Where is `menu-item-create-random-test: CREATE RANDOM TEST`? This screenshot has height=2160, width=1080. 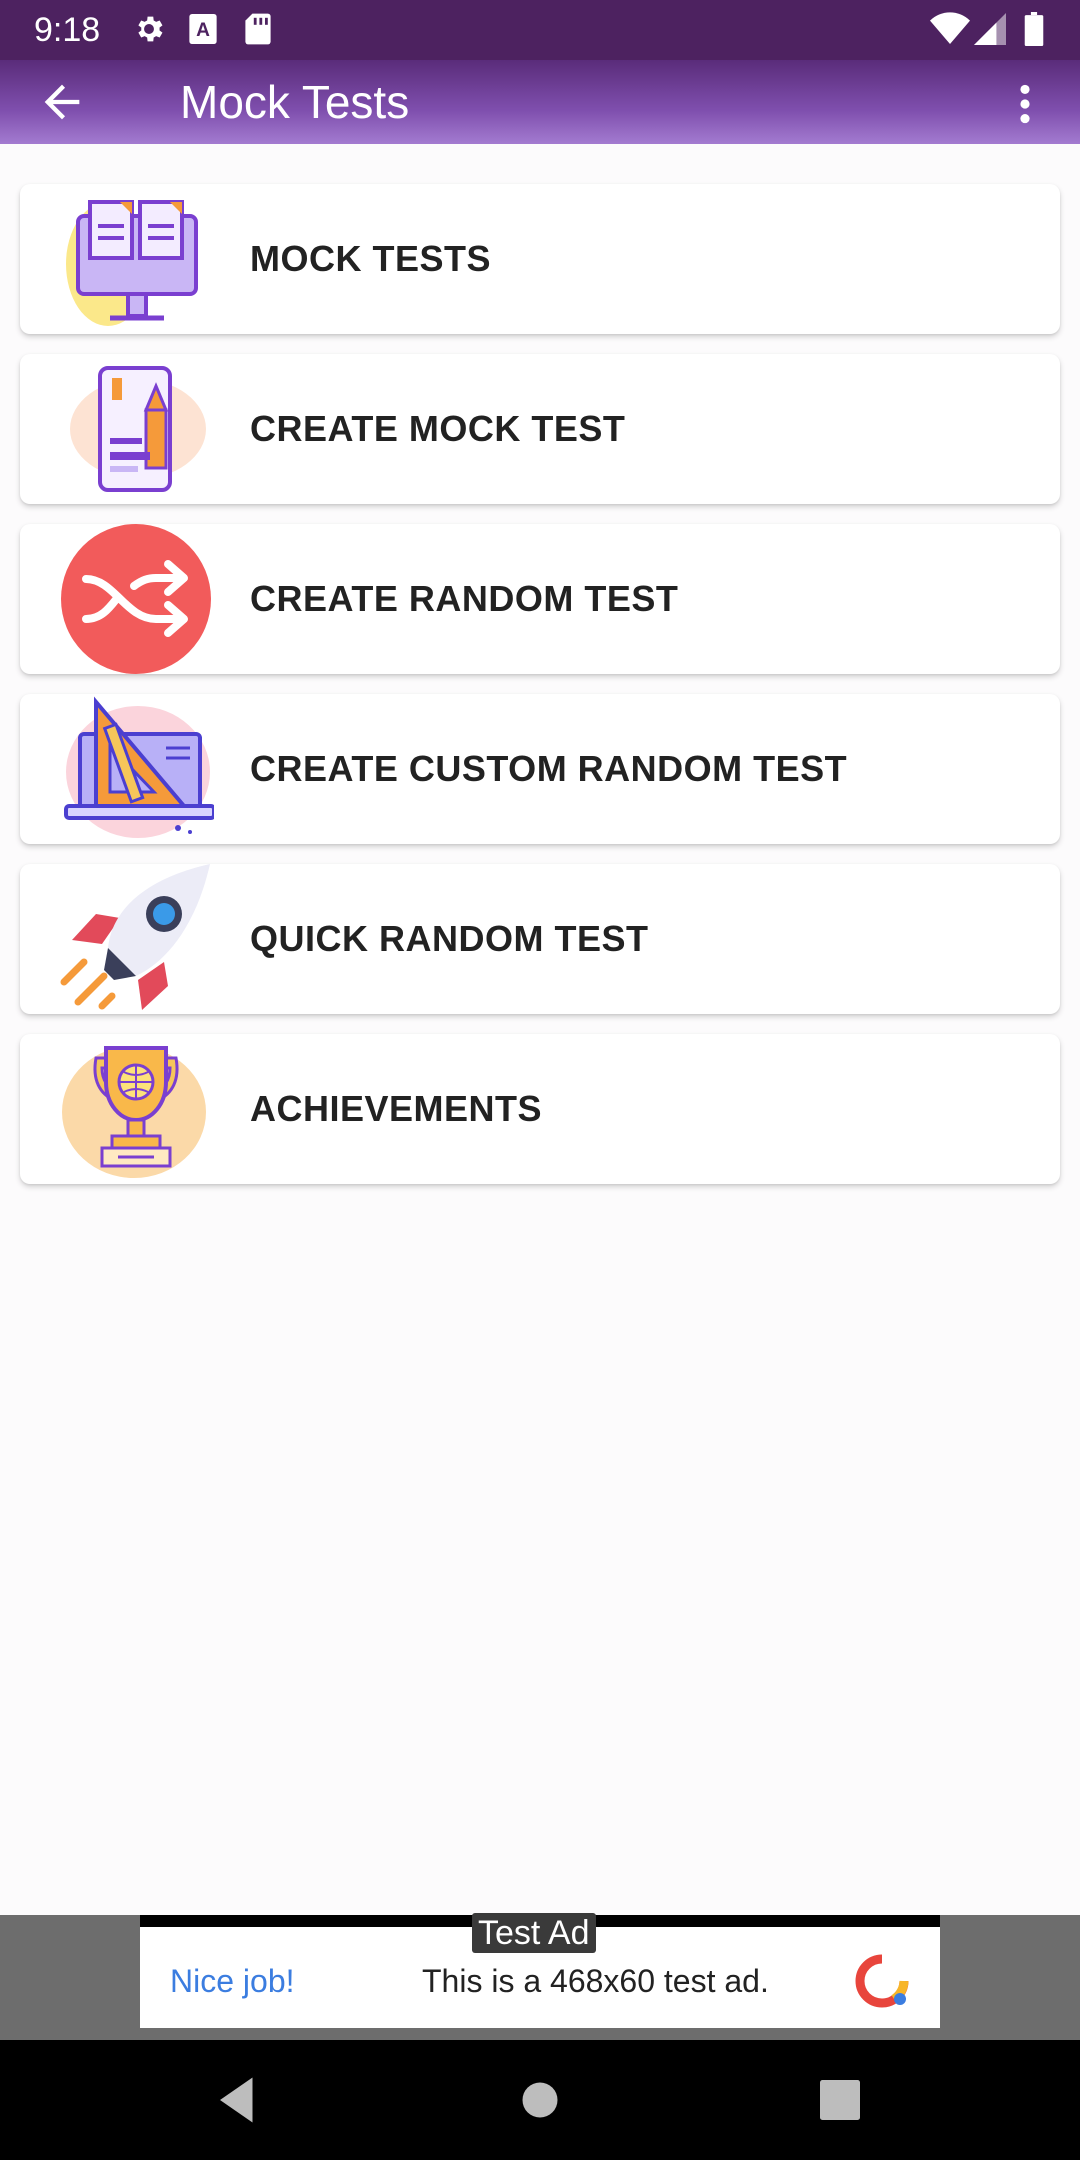 menu-item-create-random-test: CREATE RANDOM TEST is located at coordinates (540, 599).